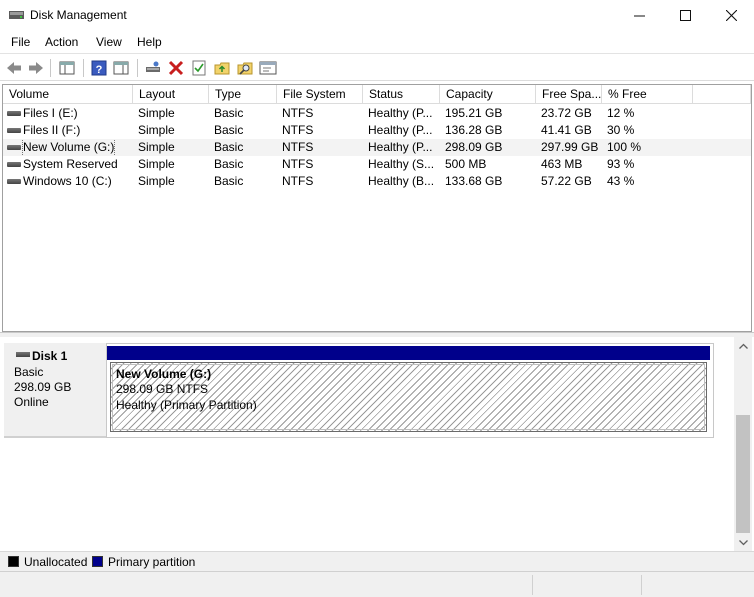 Image resolution: width=754 pixels, height=597 pixels. I want to click on legend-unallocated: Unallocated, so click(56, 562).